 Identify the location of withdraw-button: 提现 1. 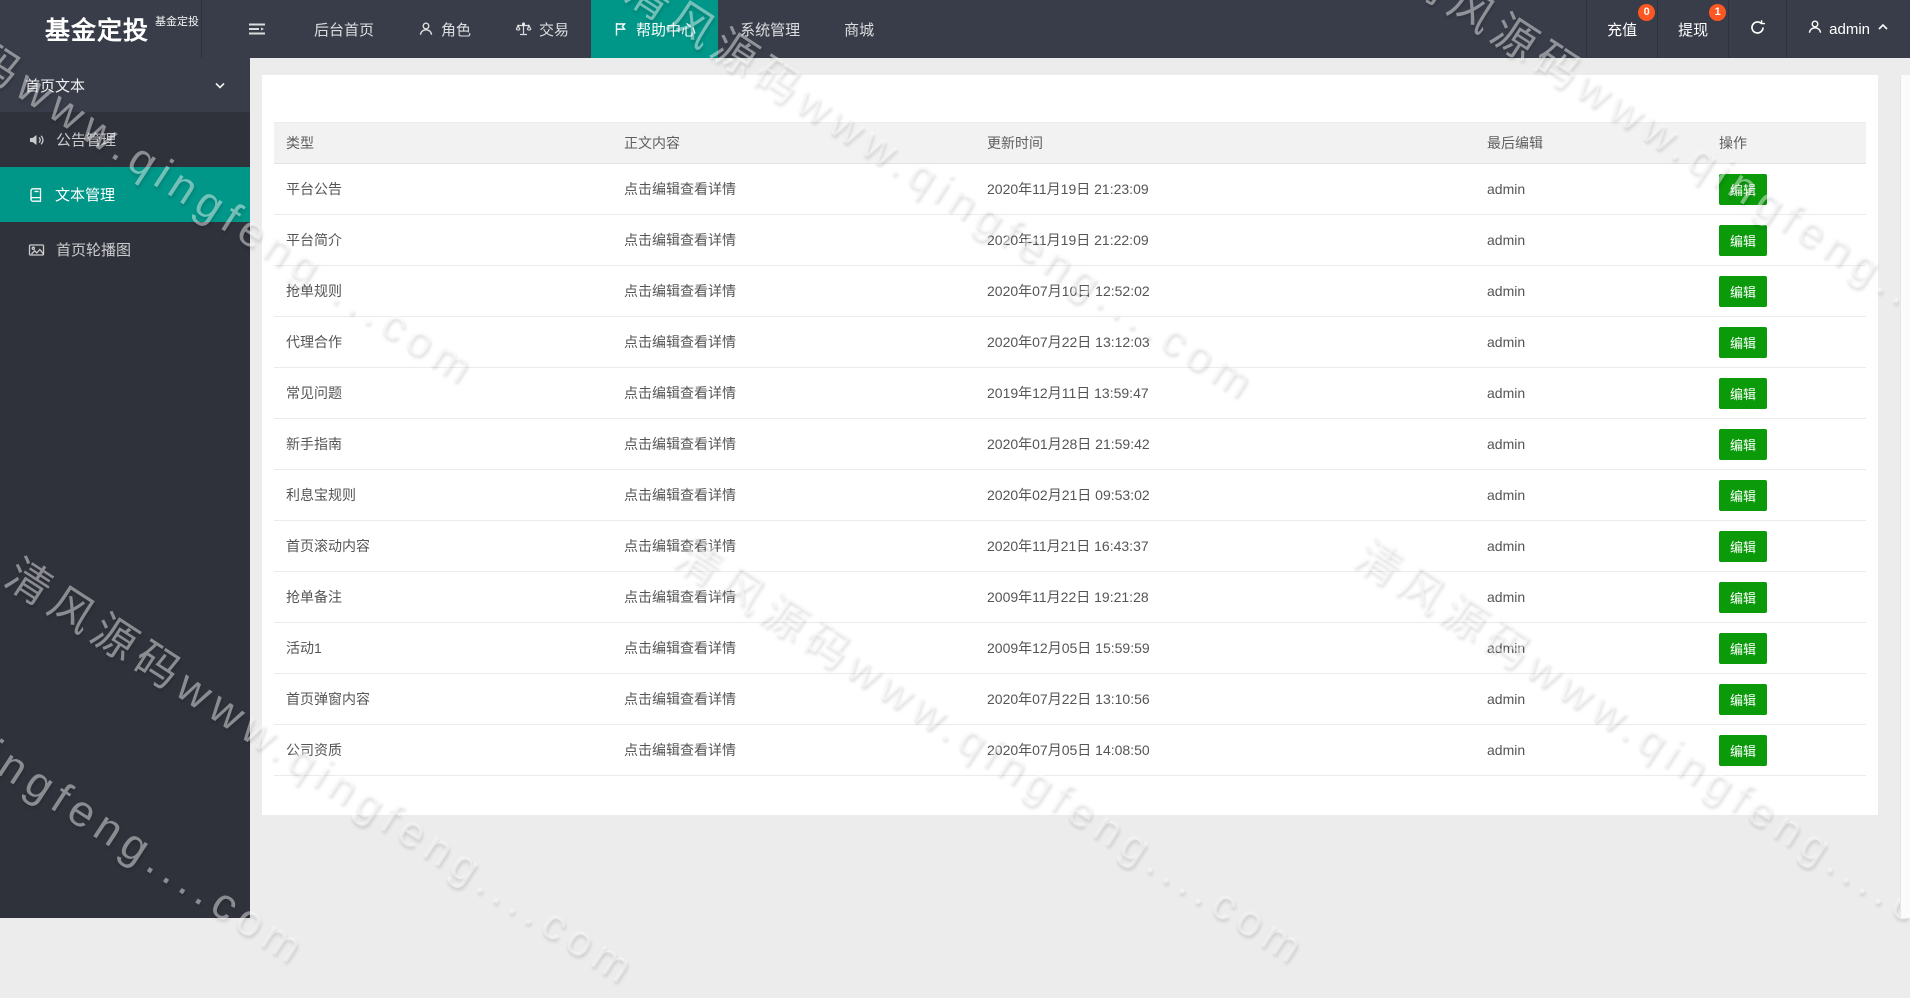
(1692, 29).